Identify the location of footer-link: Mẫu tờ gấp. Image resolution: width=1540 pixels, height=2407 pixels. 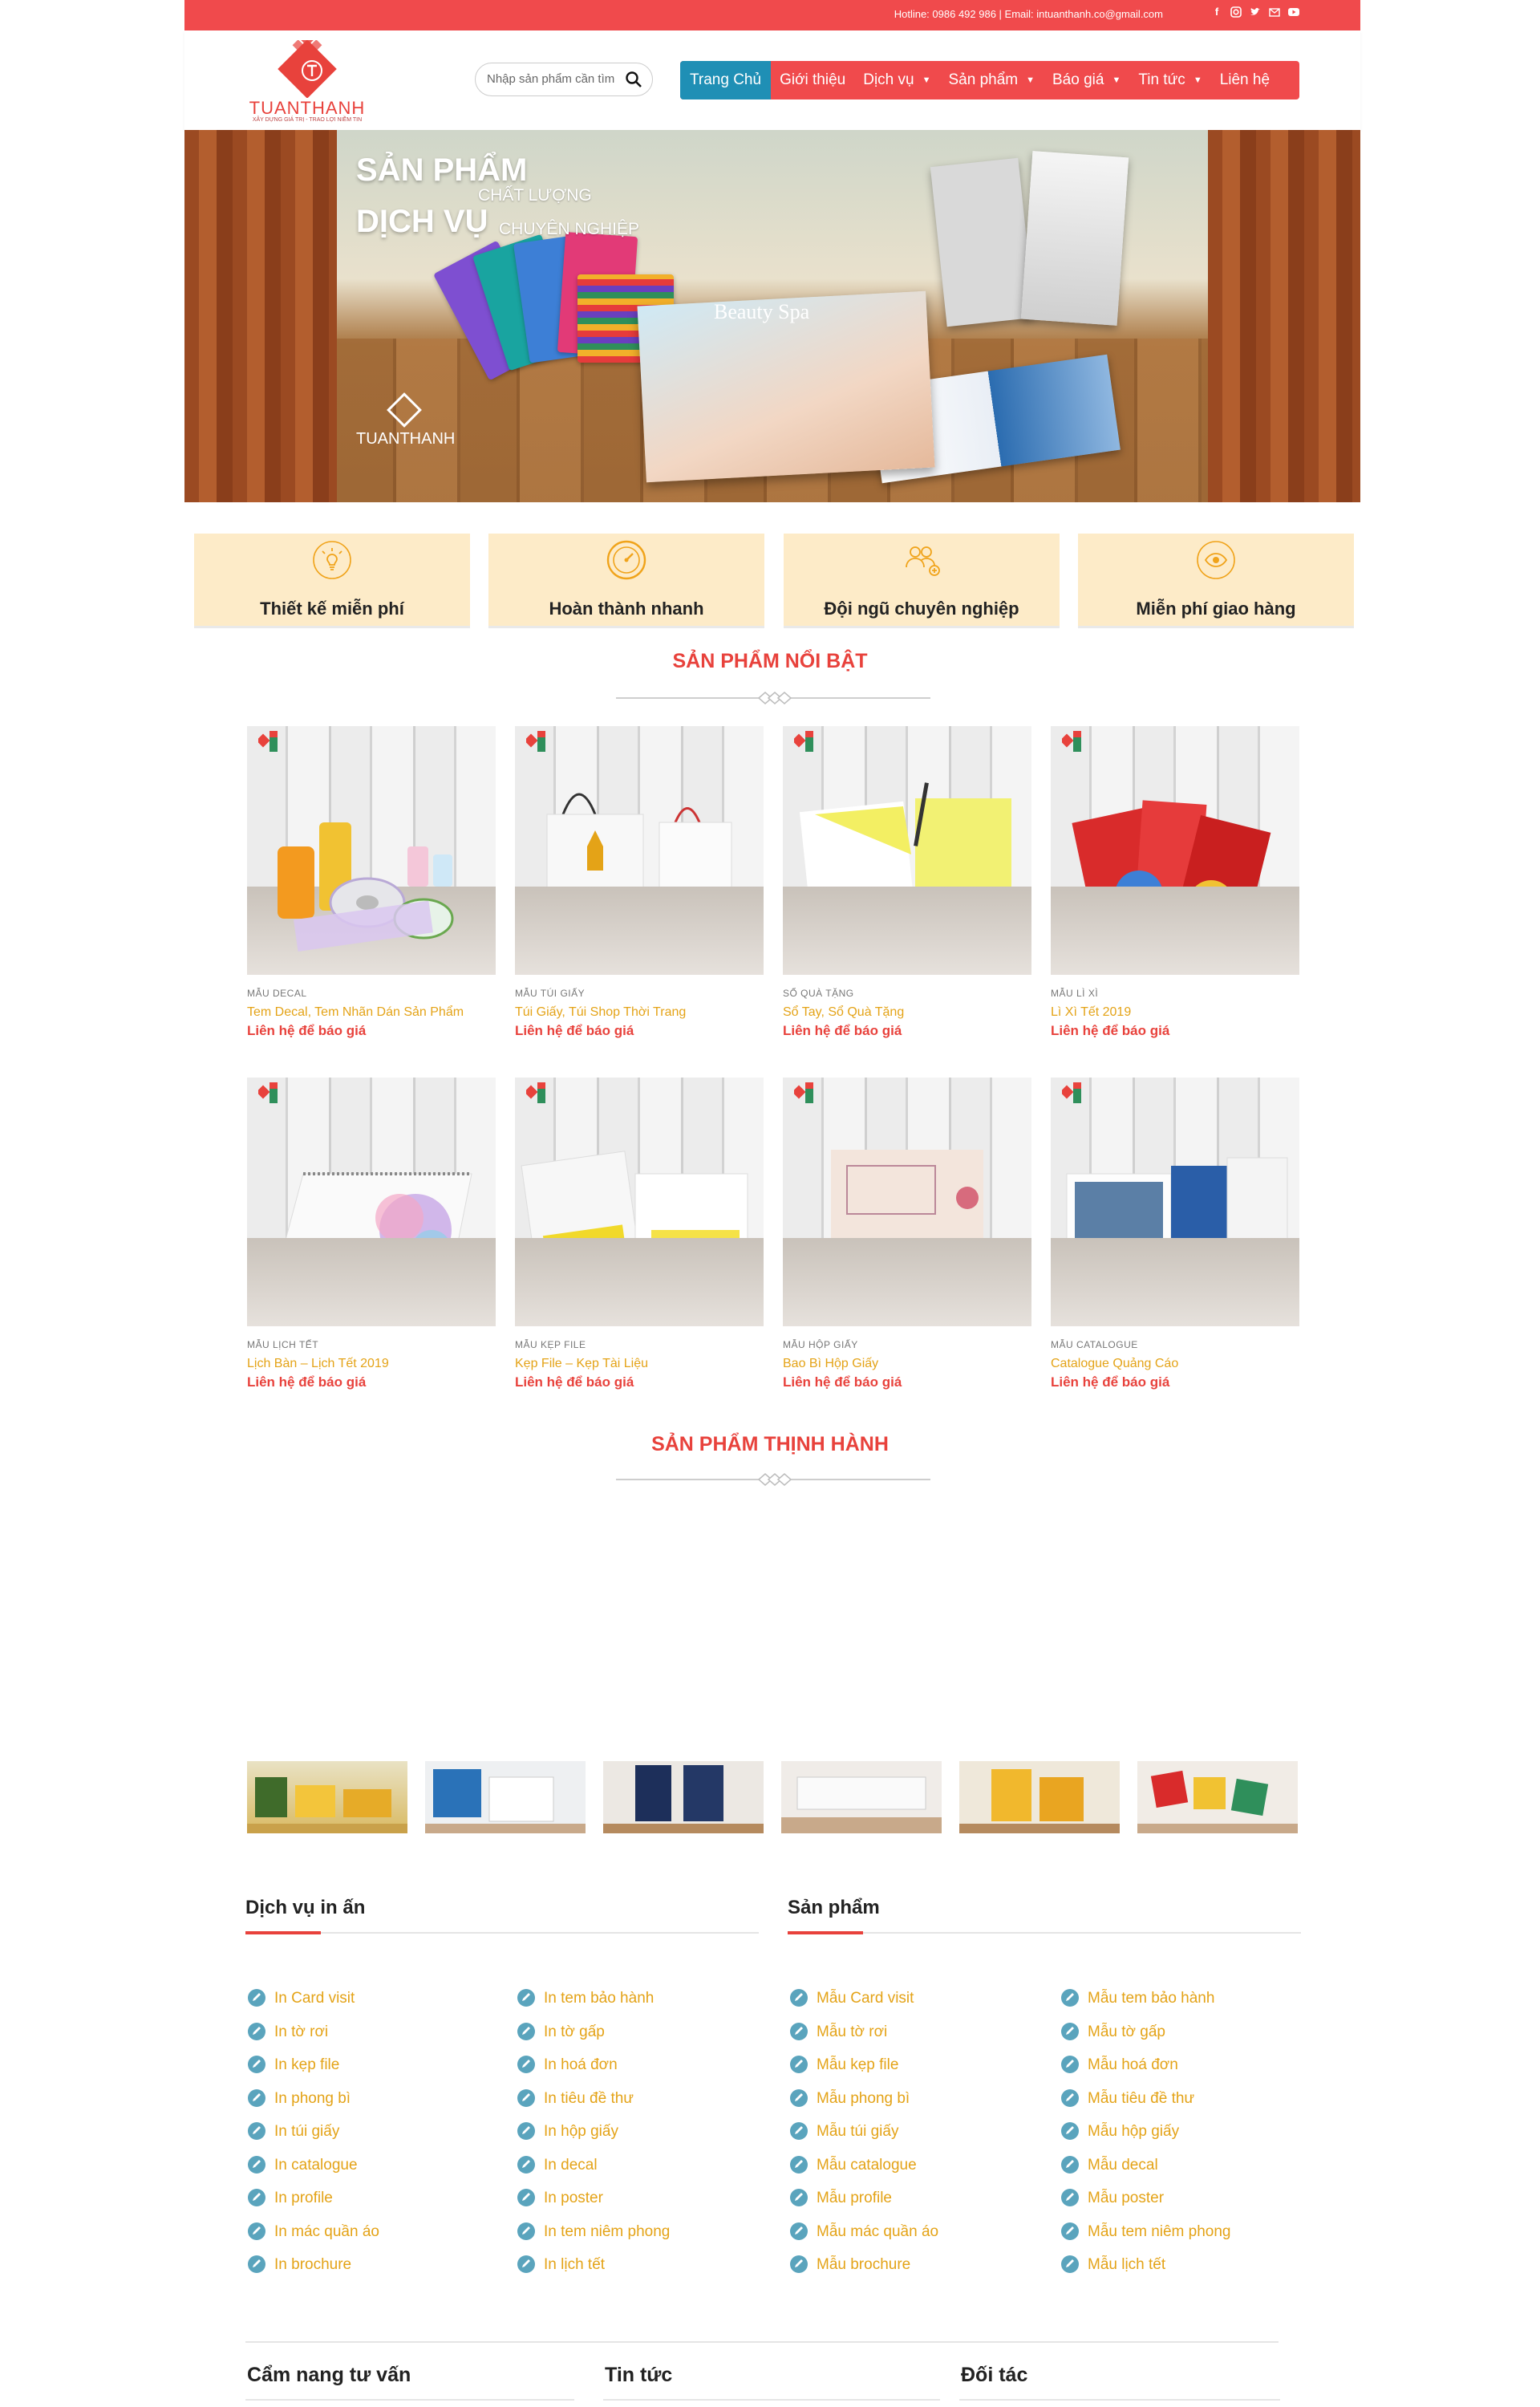
(1145, 2040).